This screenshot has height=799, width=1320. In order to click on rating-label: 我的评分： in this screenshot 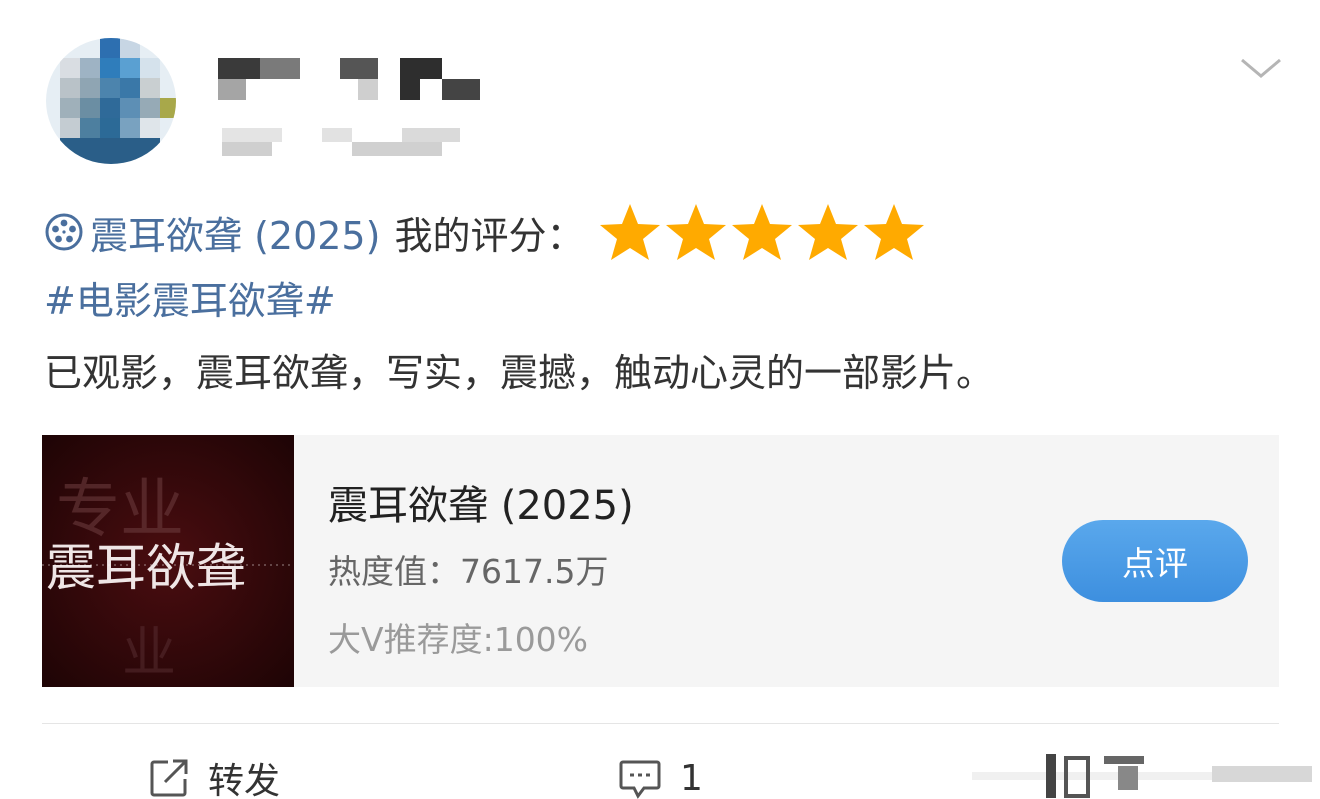, I will do `click(489, 235)`.